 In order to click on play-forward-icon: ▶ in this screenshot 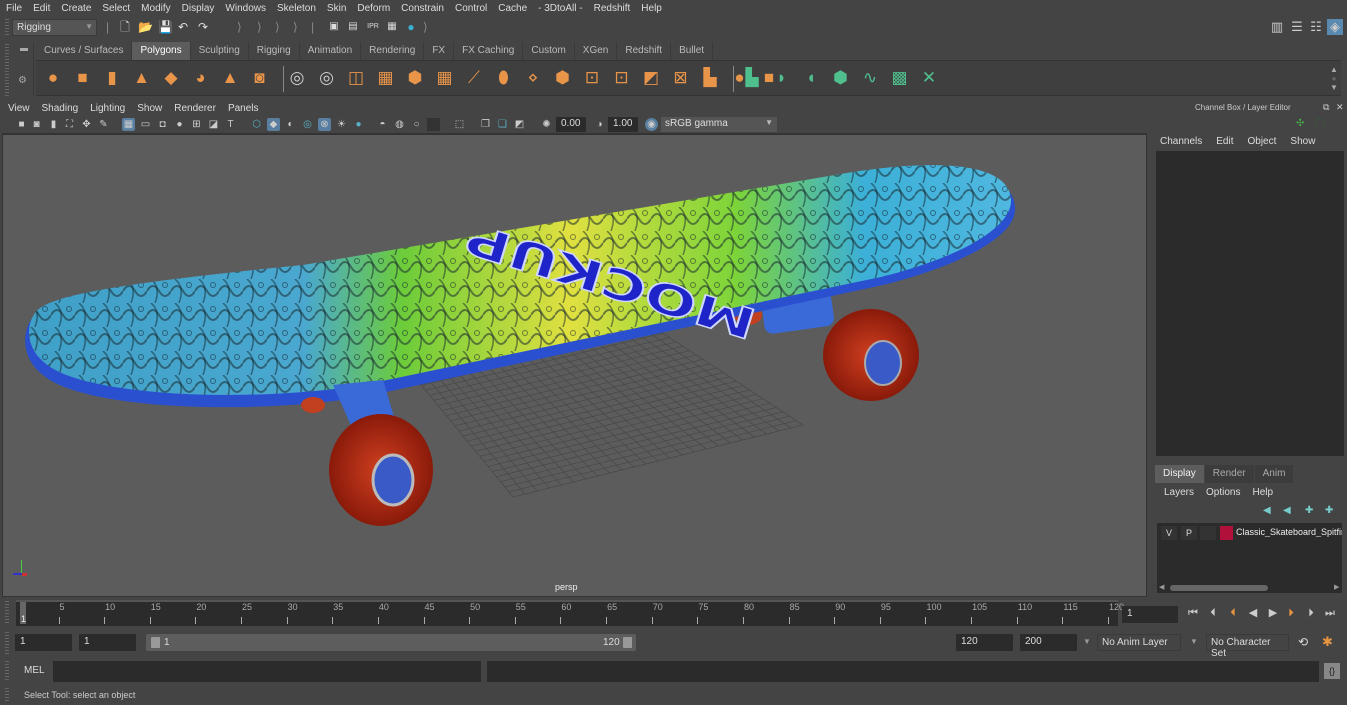, I will do `click(1273, 613)`.